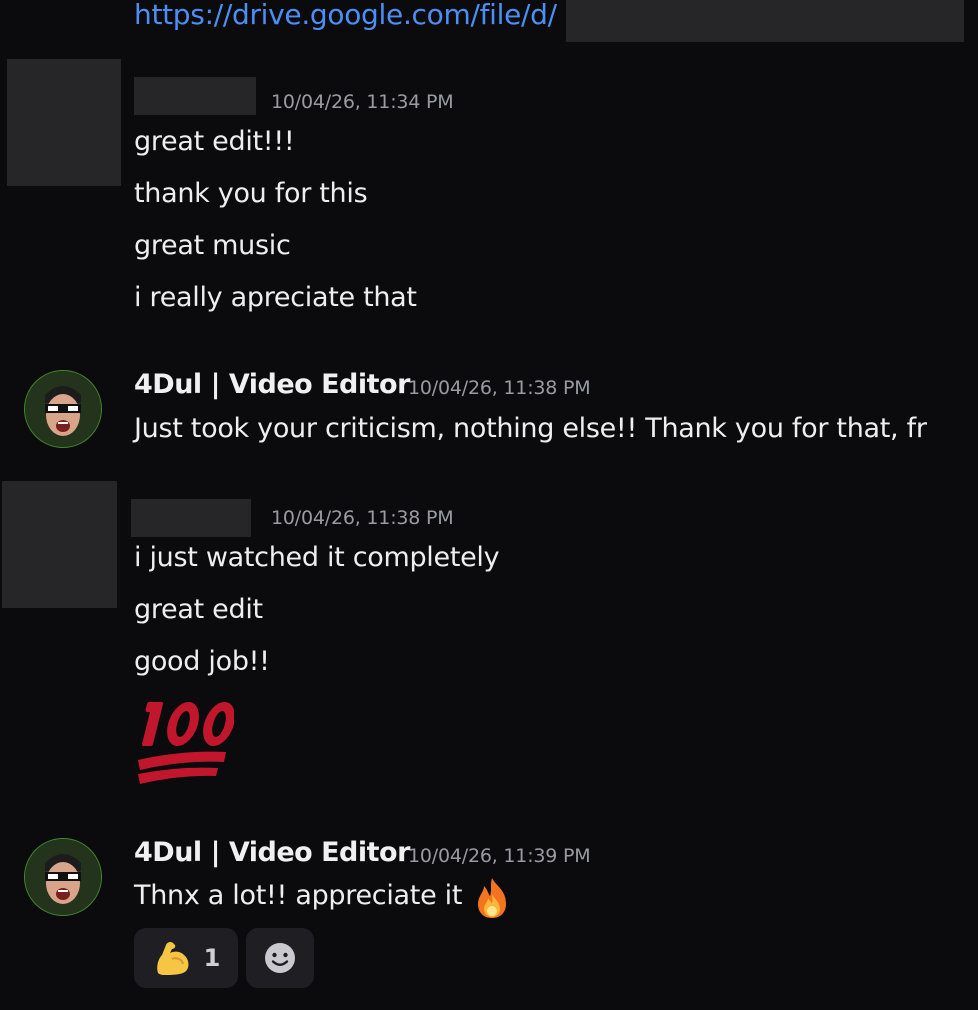  I want to click on fire-emoji, so click(492, 898).